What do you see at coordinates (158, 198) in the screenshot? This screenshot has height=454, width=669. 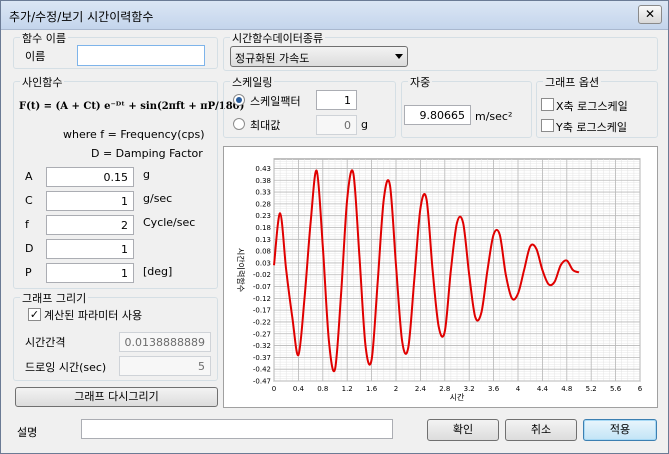 I see `param-c-unit: g/sec` at bounding box center [158, 198].